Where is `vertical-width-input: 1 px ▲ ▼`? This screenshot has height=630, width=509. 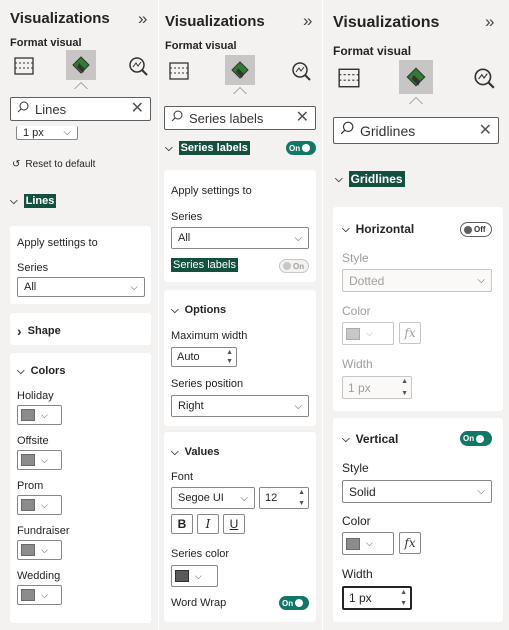
vertical-width-input: 1 px ▲ ▼ is located at coordinates (377, 598).